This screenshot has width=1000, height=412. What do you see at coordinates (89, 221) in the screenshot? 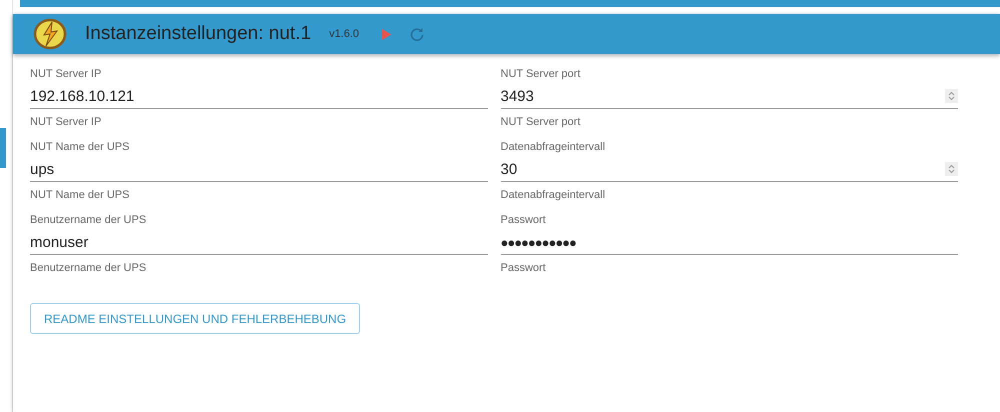
I see `field-label: Benutzername der UPS` at bounding box center [89, 221].